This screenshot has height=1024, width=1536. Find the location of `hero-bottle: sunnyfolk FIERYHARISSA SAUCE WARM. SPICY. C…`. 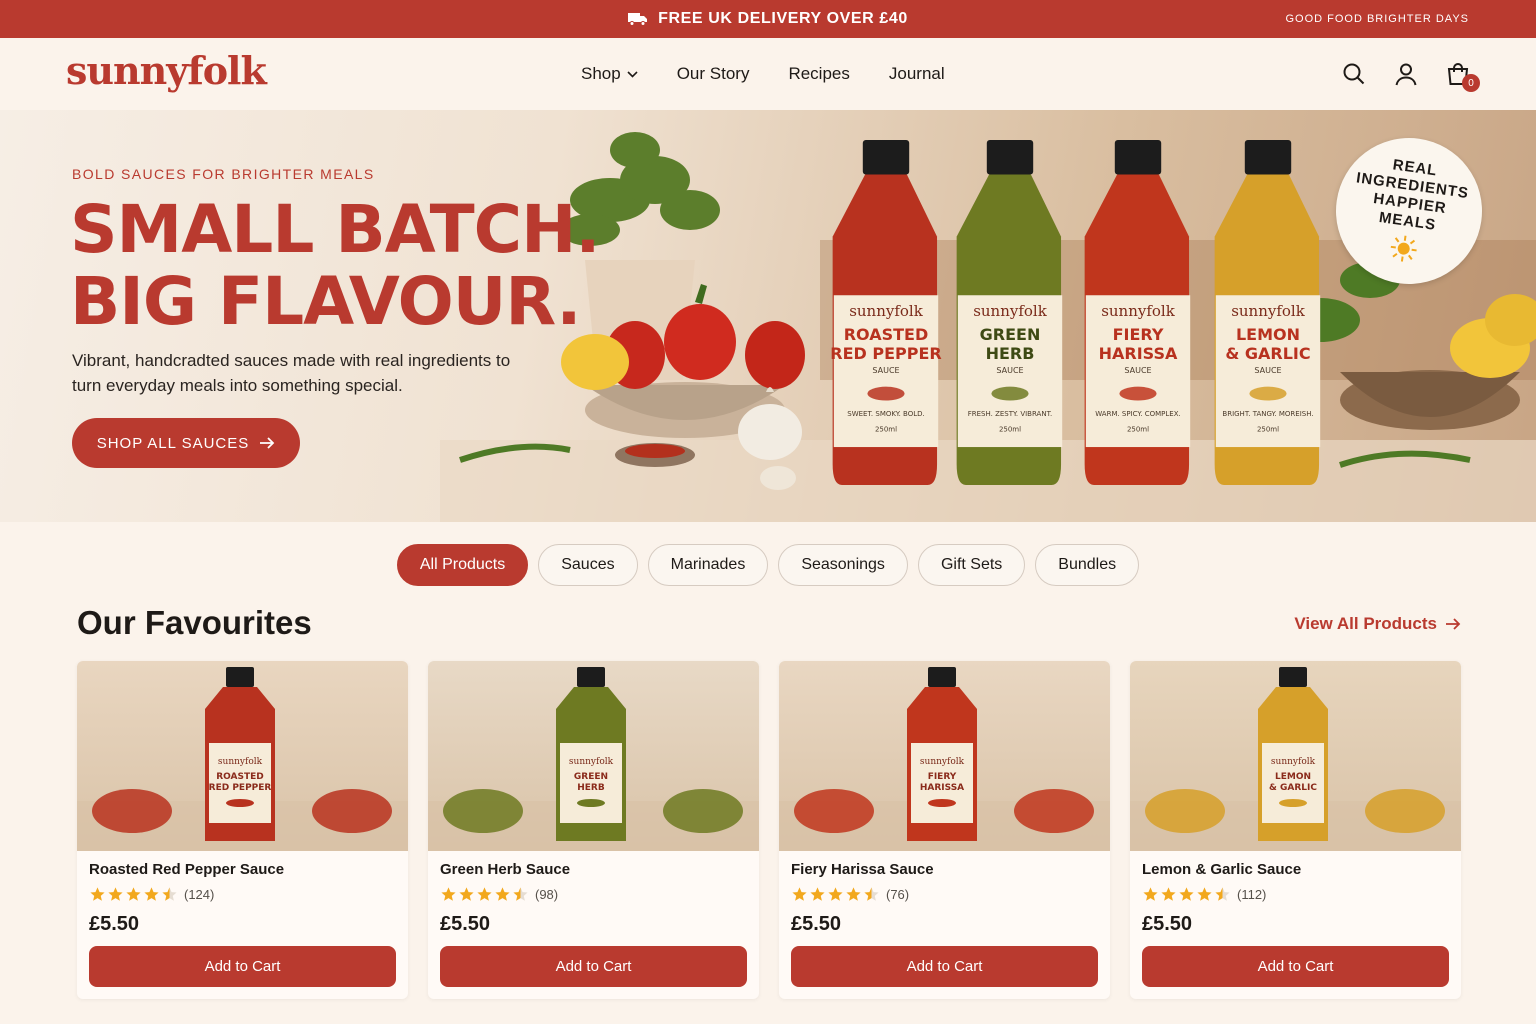

hero-bottle: sunnyfolk FIERYHARISSA SAUCE WARM. SPICY. C… is located at coordinates (1137, 312).